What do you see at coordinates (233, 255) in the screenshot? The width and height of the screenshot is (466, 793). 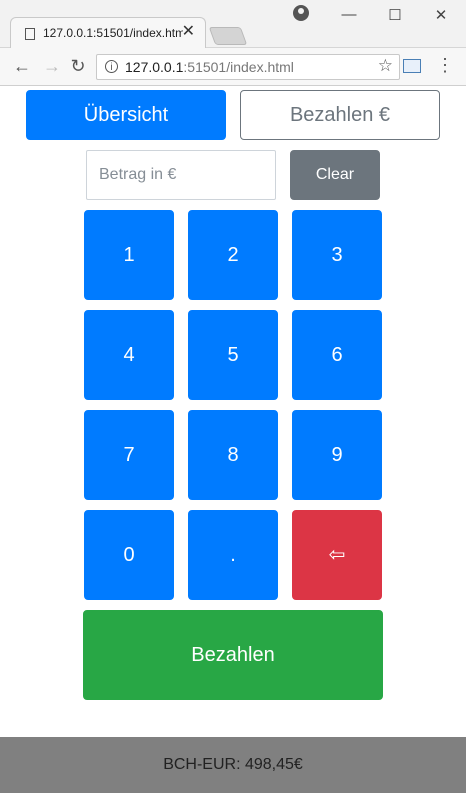 I see `key-2-button: 2` at bounding box center [233, 255].